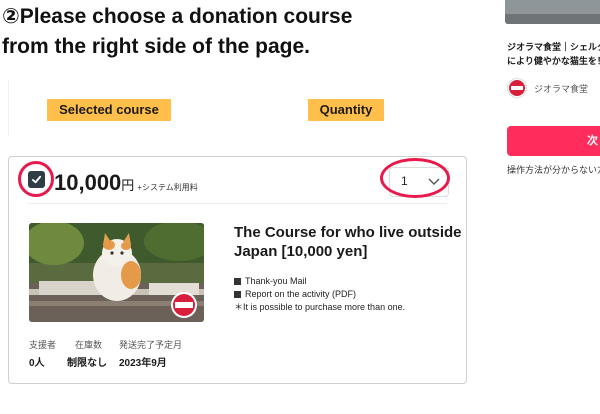 This screenshot has height=414, width=600. I want to click on project-title-line2: により健やかな猫生を！, so click(553, 61).